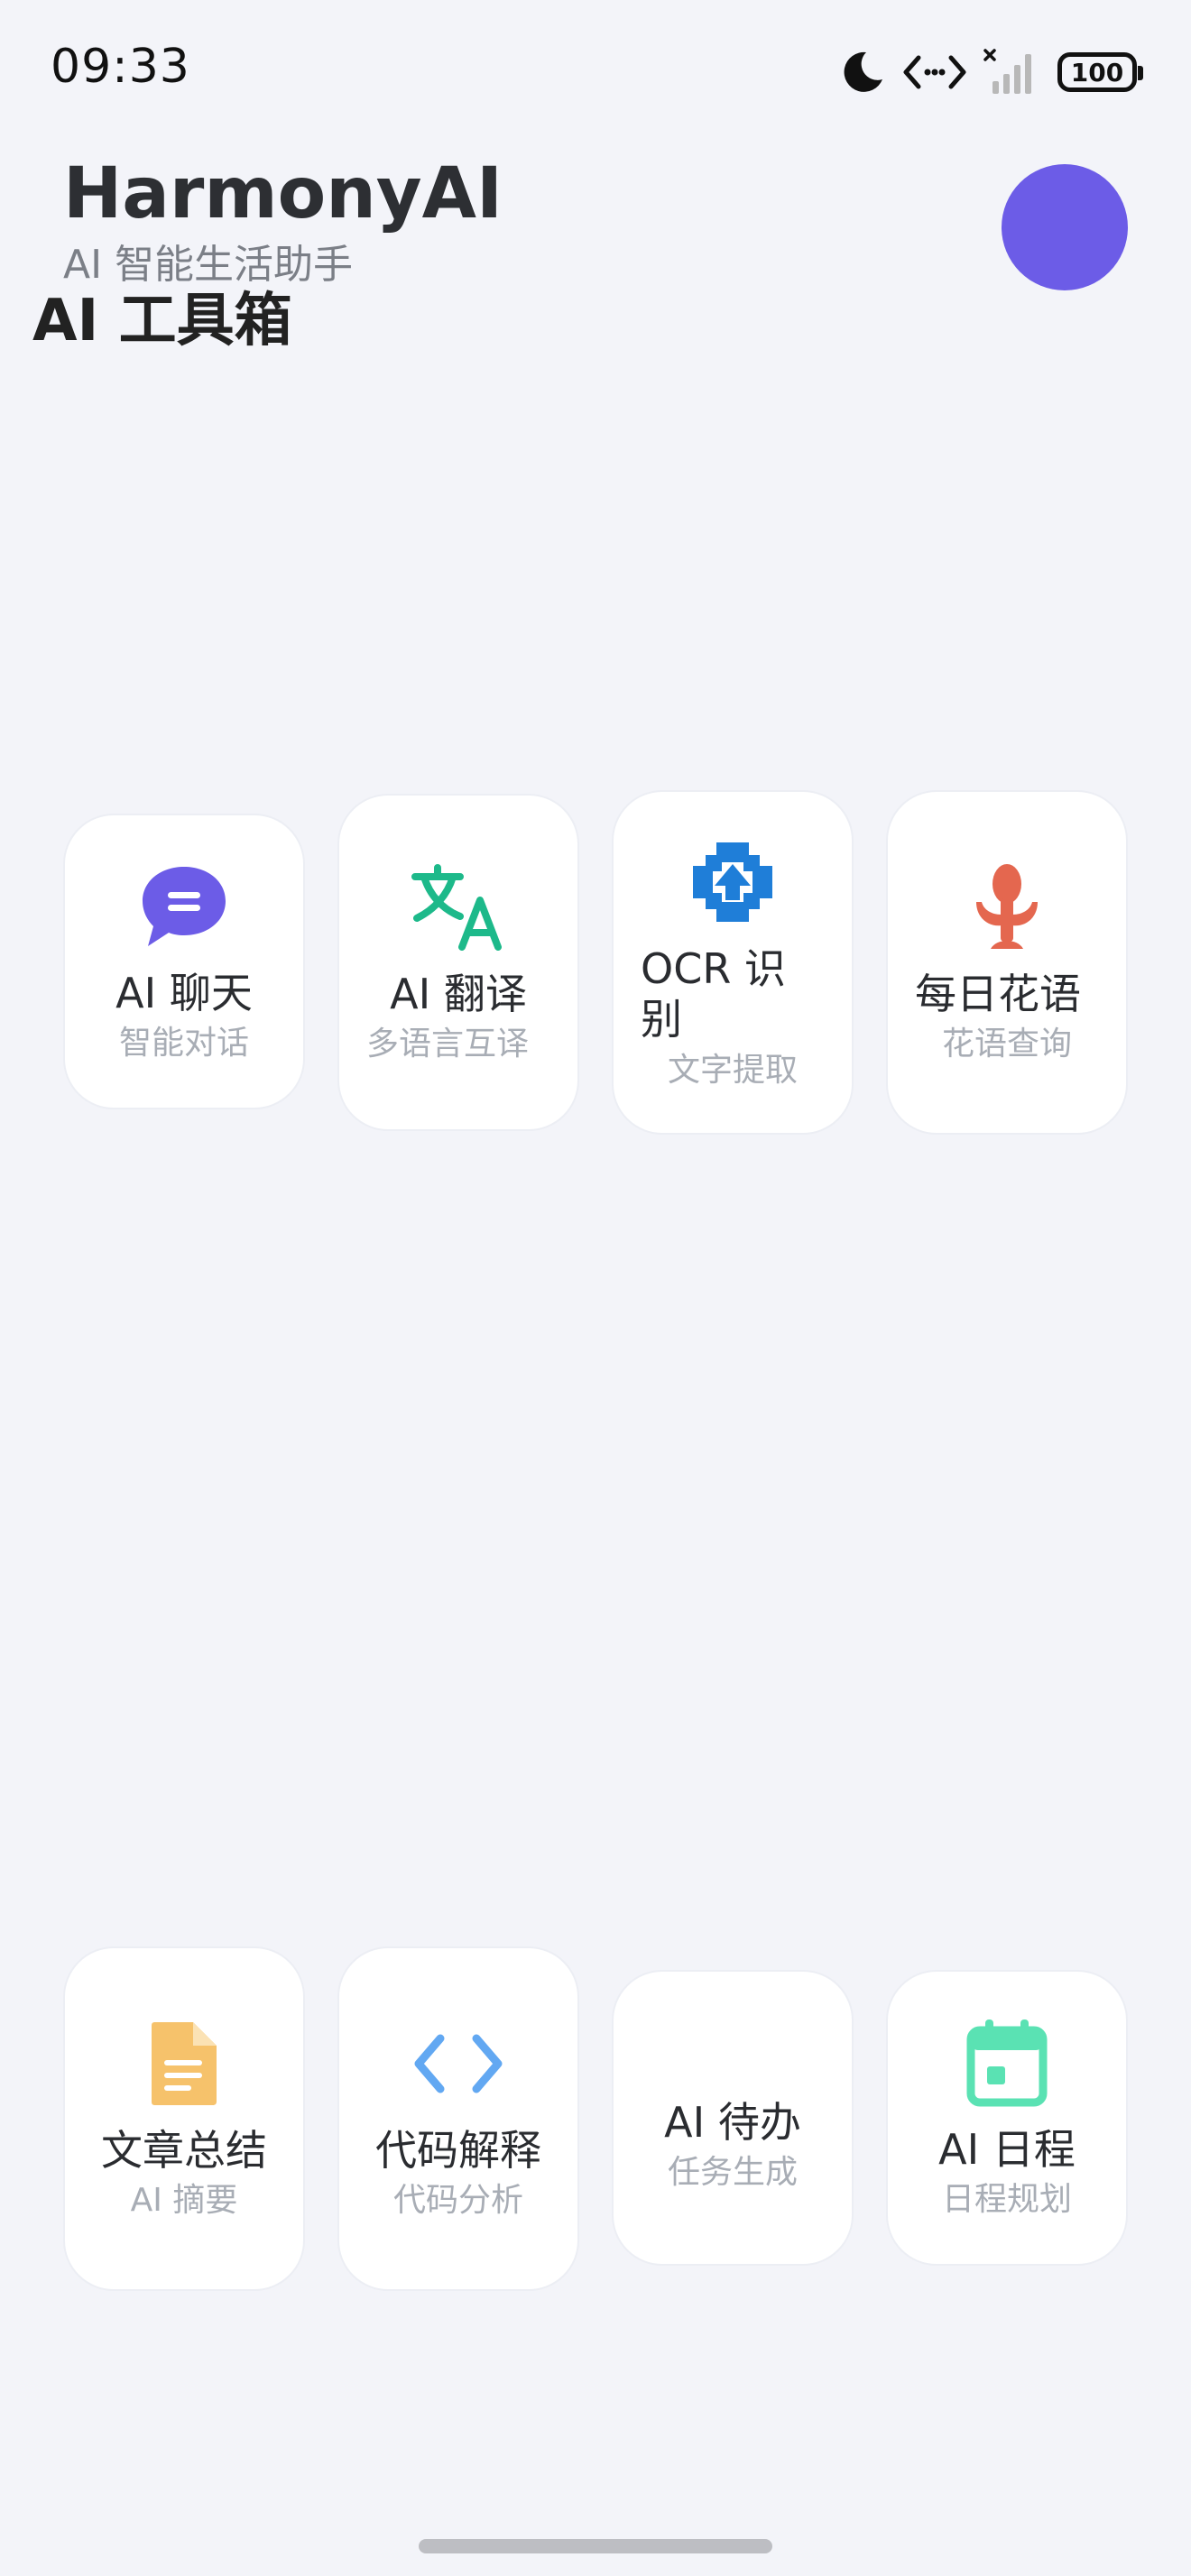 Image resolution: width=1191 pixels, height=2576 pixels. Describe the element at coordinates (732, 1070) in the screenshot. I see `tool-desc: 文字提取` at that location.